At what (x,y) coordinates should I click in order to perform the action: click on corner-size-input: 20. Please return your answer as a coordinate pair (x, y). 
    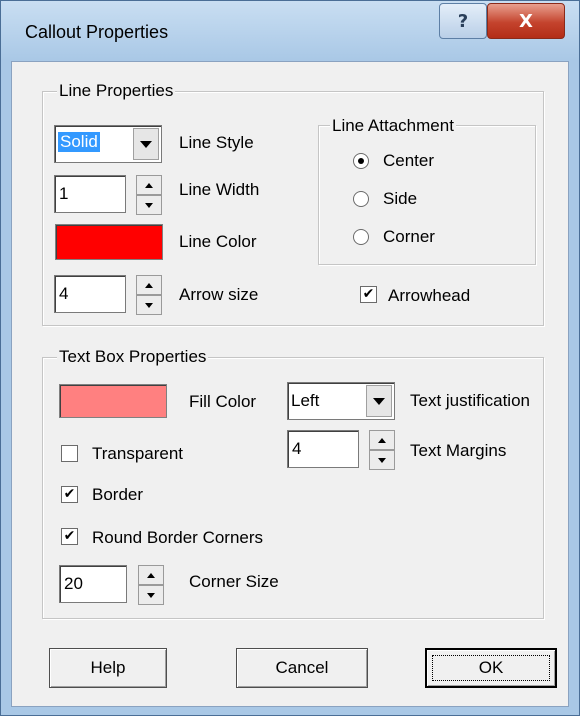
    Looking at the image, I should click on (93, 584).